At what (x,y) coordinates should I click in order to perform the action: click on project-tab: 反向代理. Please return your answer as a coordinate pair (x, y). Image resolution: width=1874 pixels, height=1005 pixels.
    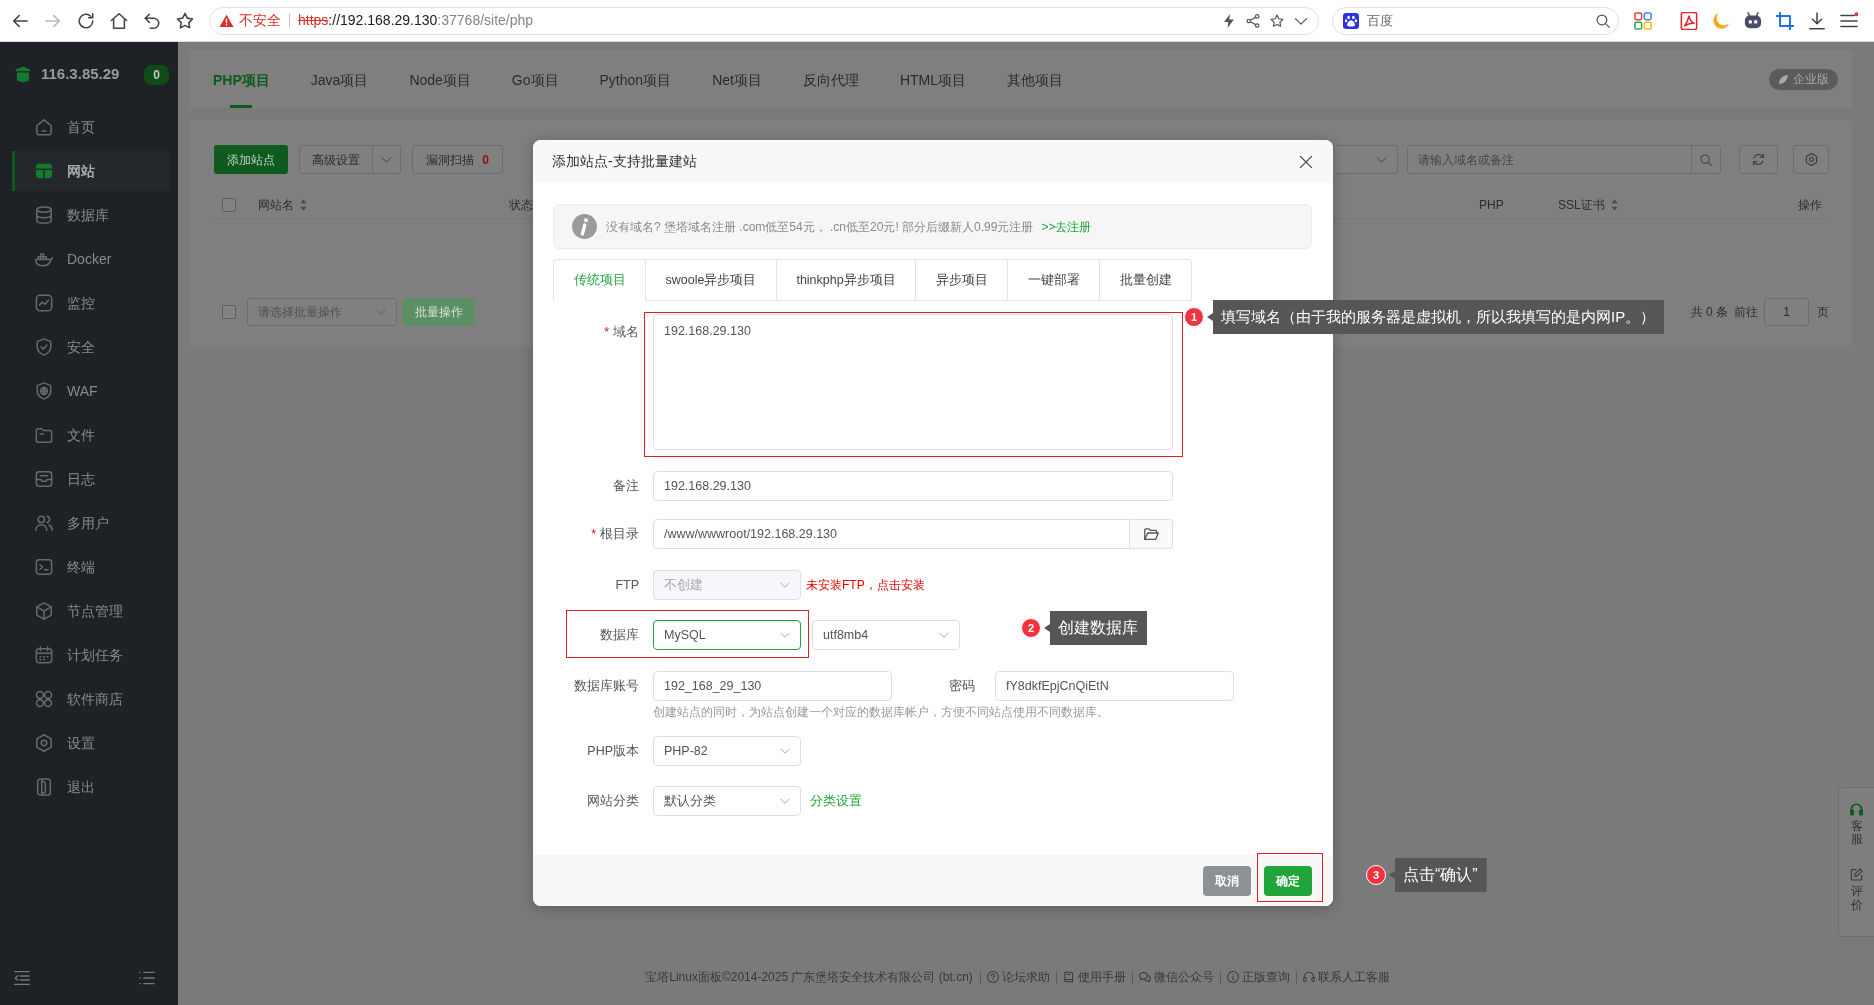
    Looking at the image, I should click on (830, 79).